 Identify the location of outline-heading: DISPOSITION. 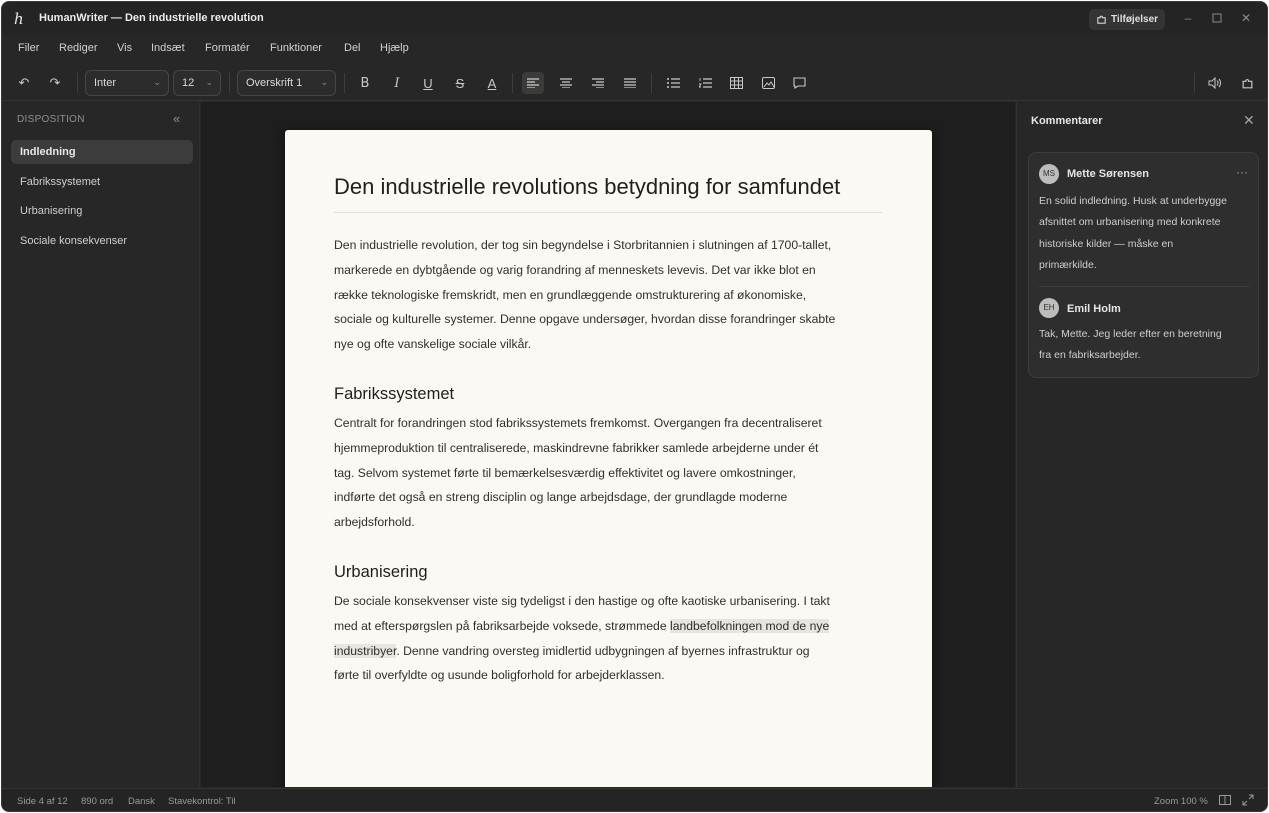
(51, 119).